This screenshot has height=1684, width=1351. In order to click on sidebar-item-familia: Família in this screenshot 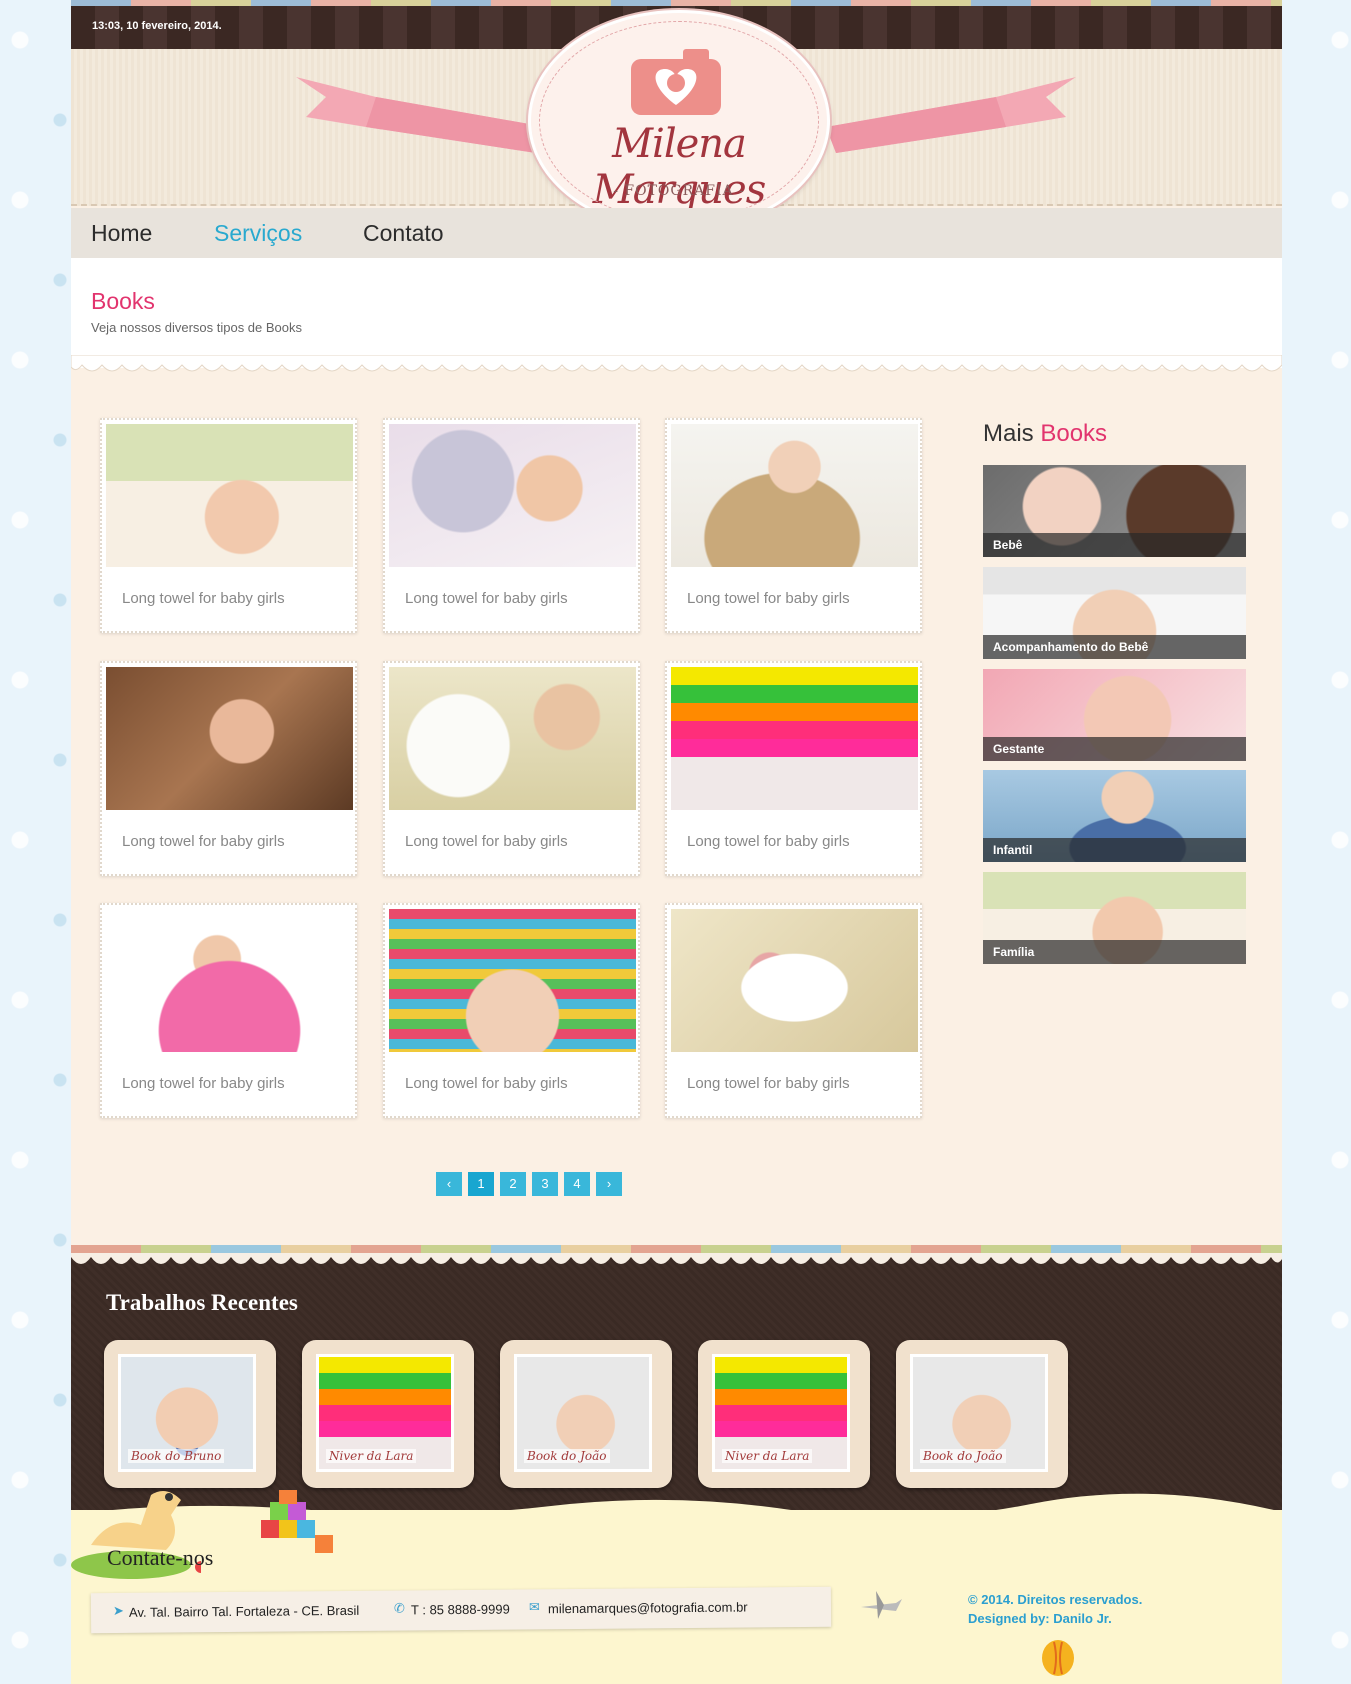, I will do `click(1114, 918)`.